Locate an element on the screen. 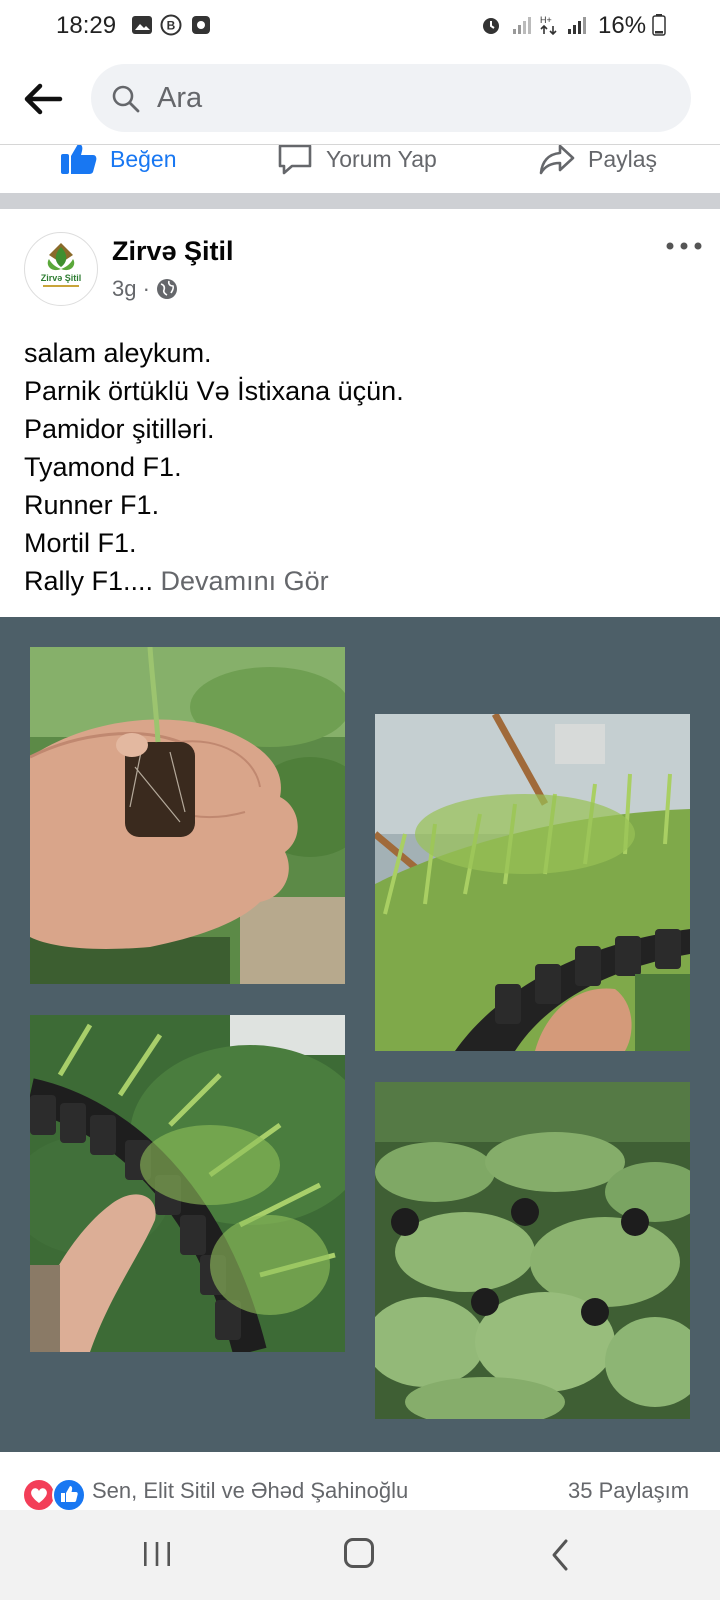 The image size is (720, 1600). search-bar is located at coordinates (391, 98).